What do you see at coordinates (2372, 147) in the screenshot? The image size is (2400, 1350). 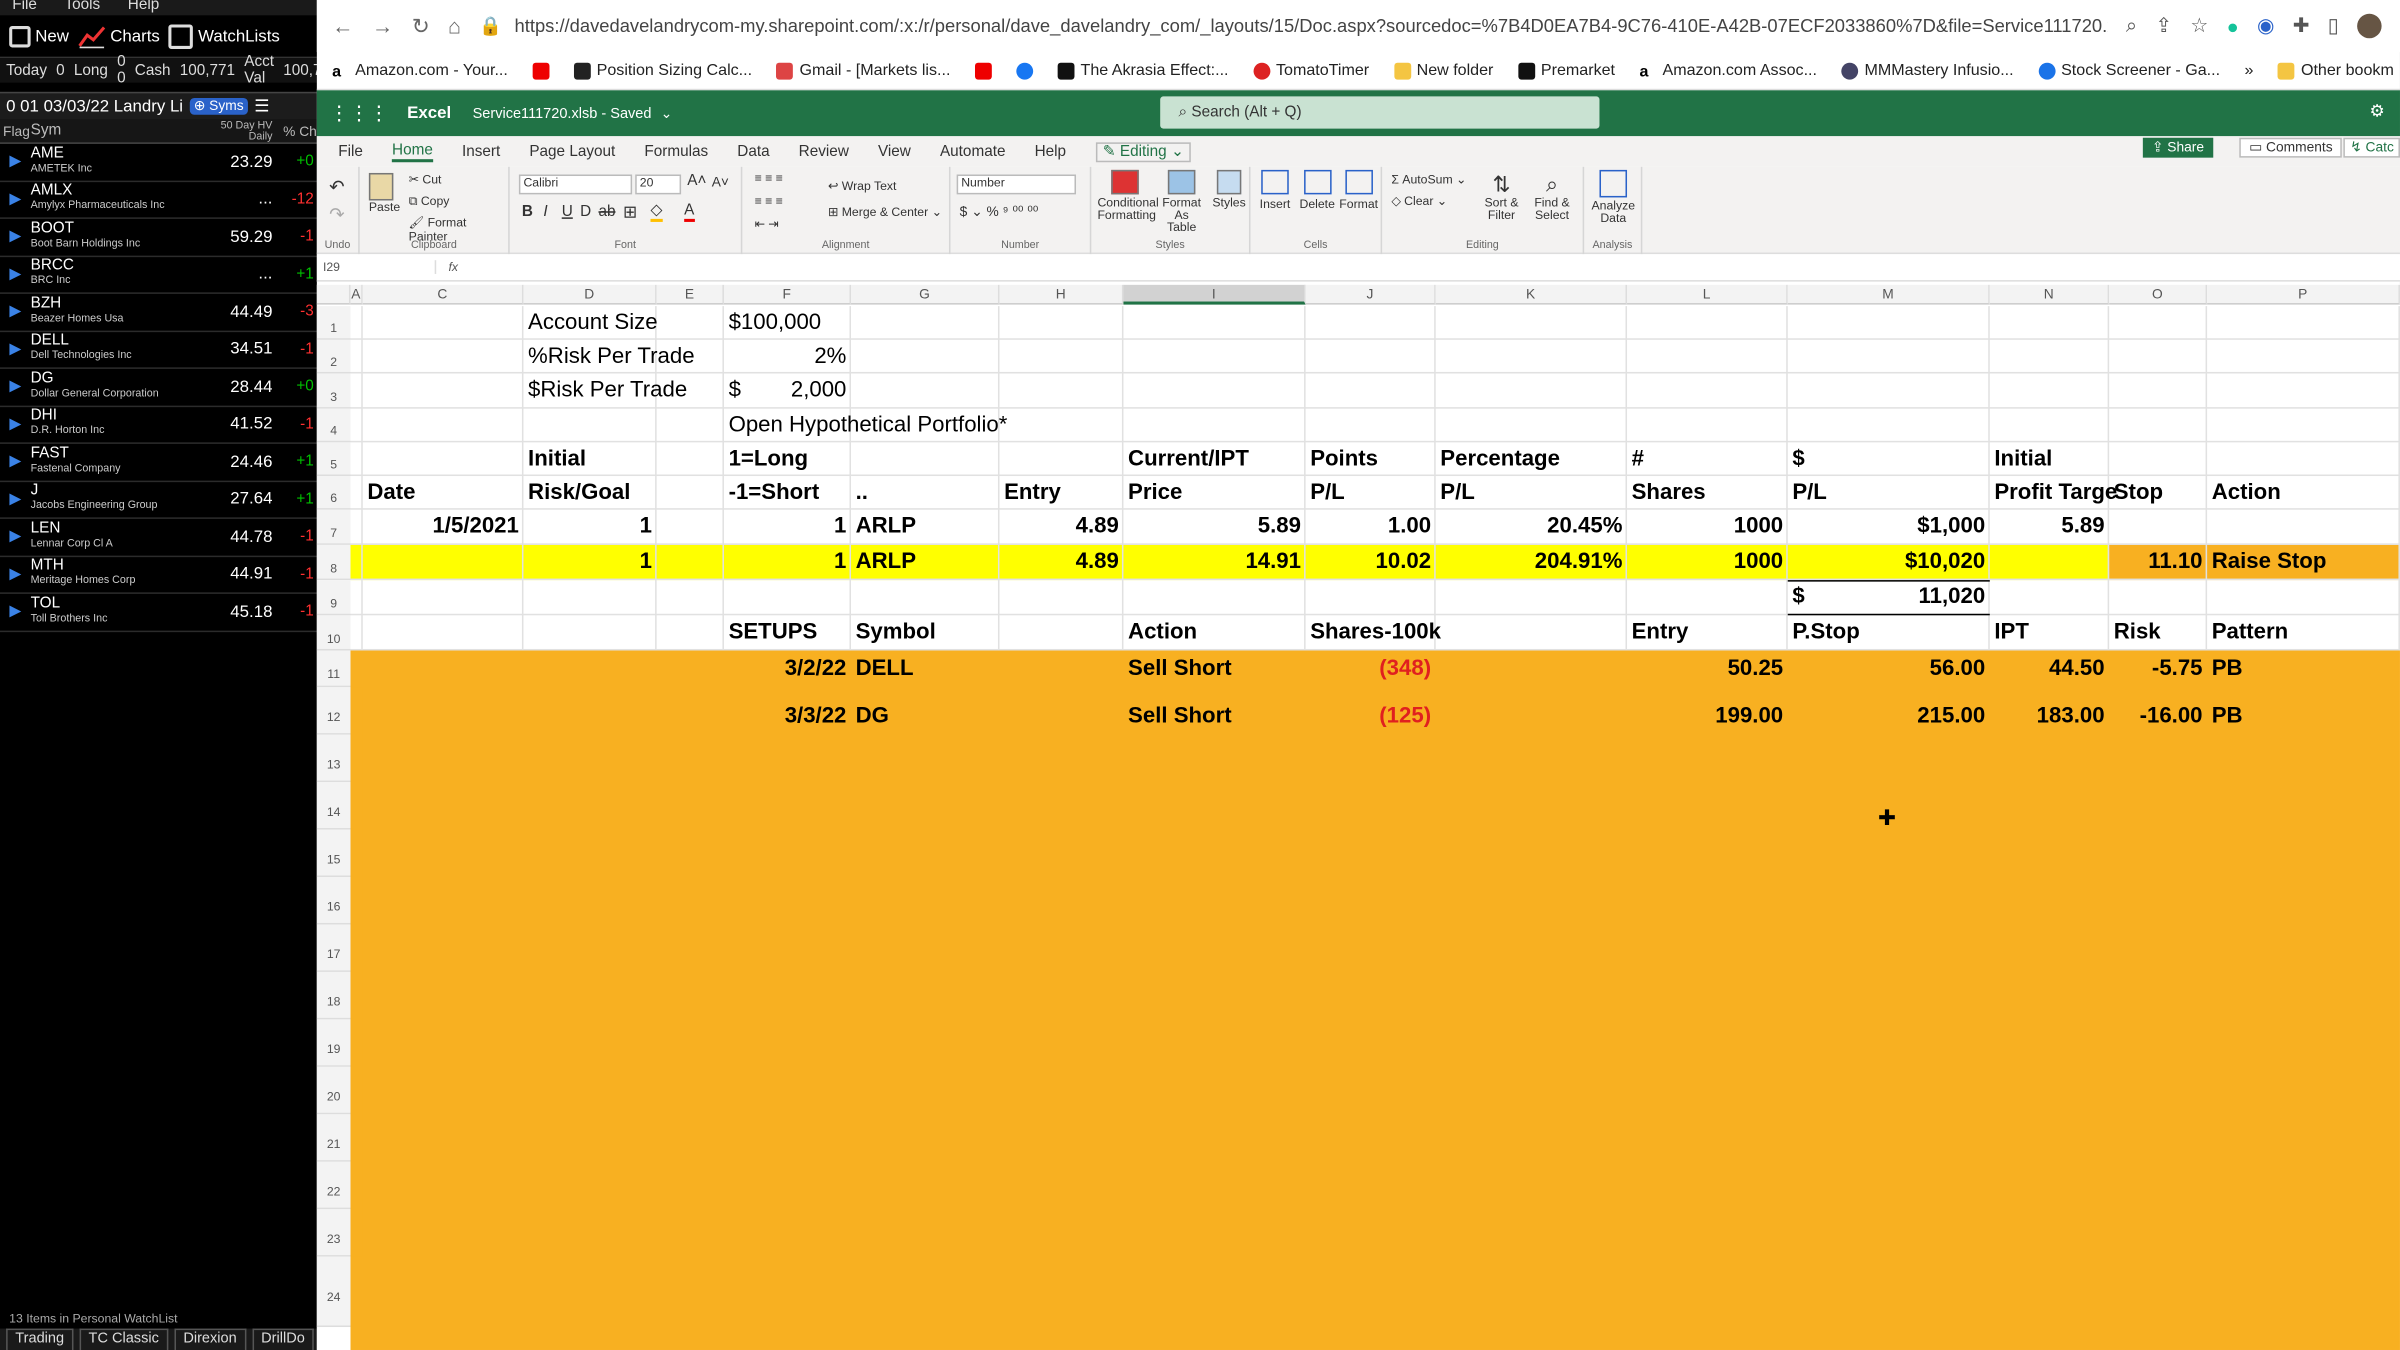 I see `catch-up-button: ↯ Catc` at bounding box center [2372, 147].